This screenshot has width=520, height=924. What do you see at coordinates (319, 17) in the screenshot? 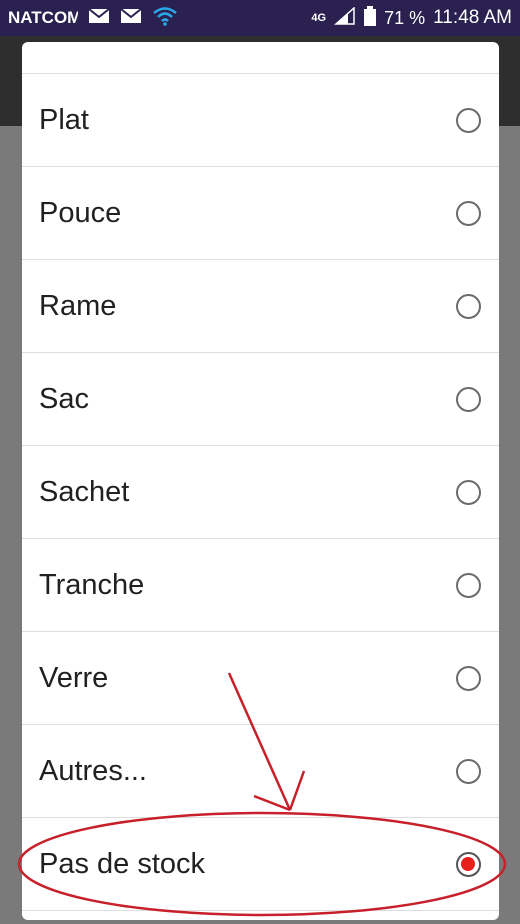
I see `network-type: 4G` at bounding box center [319, 17].